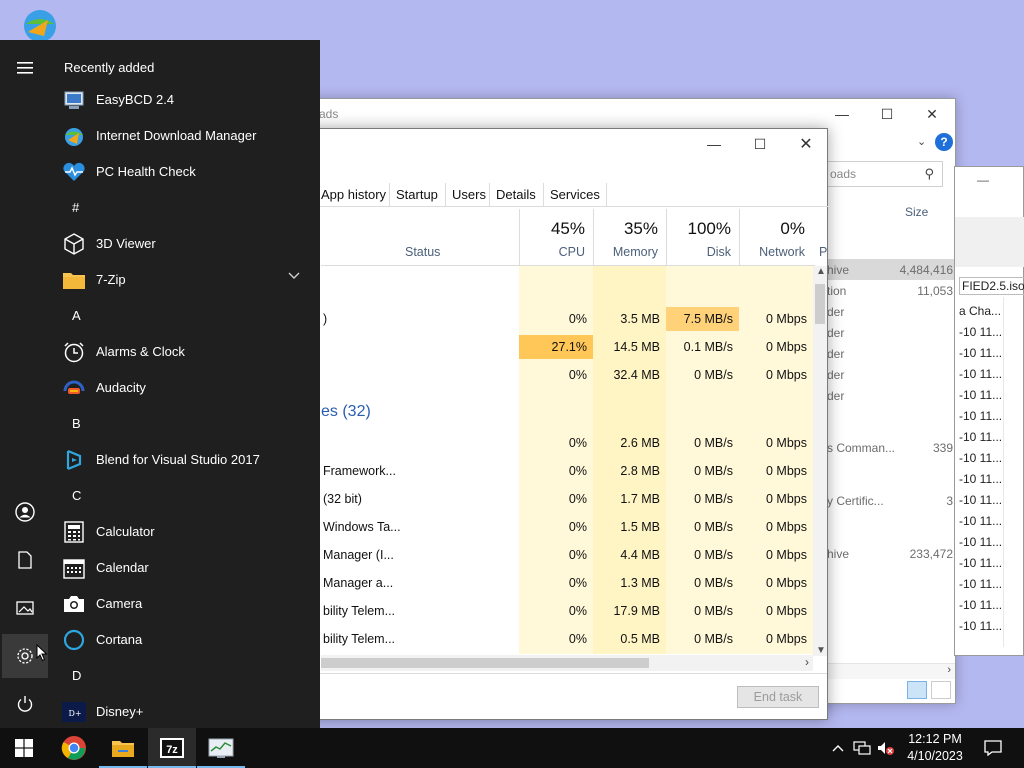  Describe the element at coordinates (890, 269) in the screenshot. I see `file-row: hive 4,484,416` at that location.